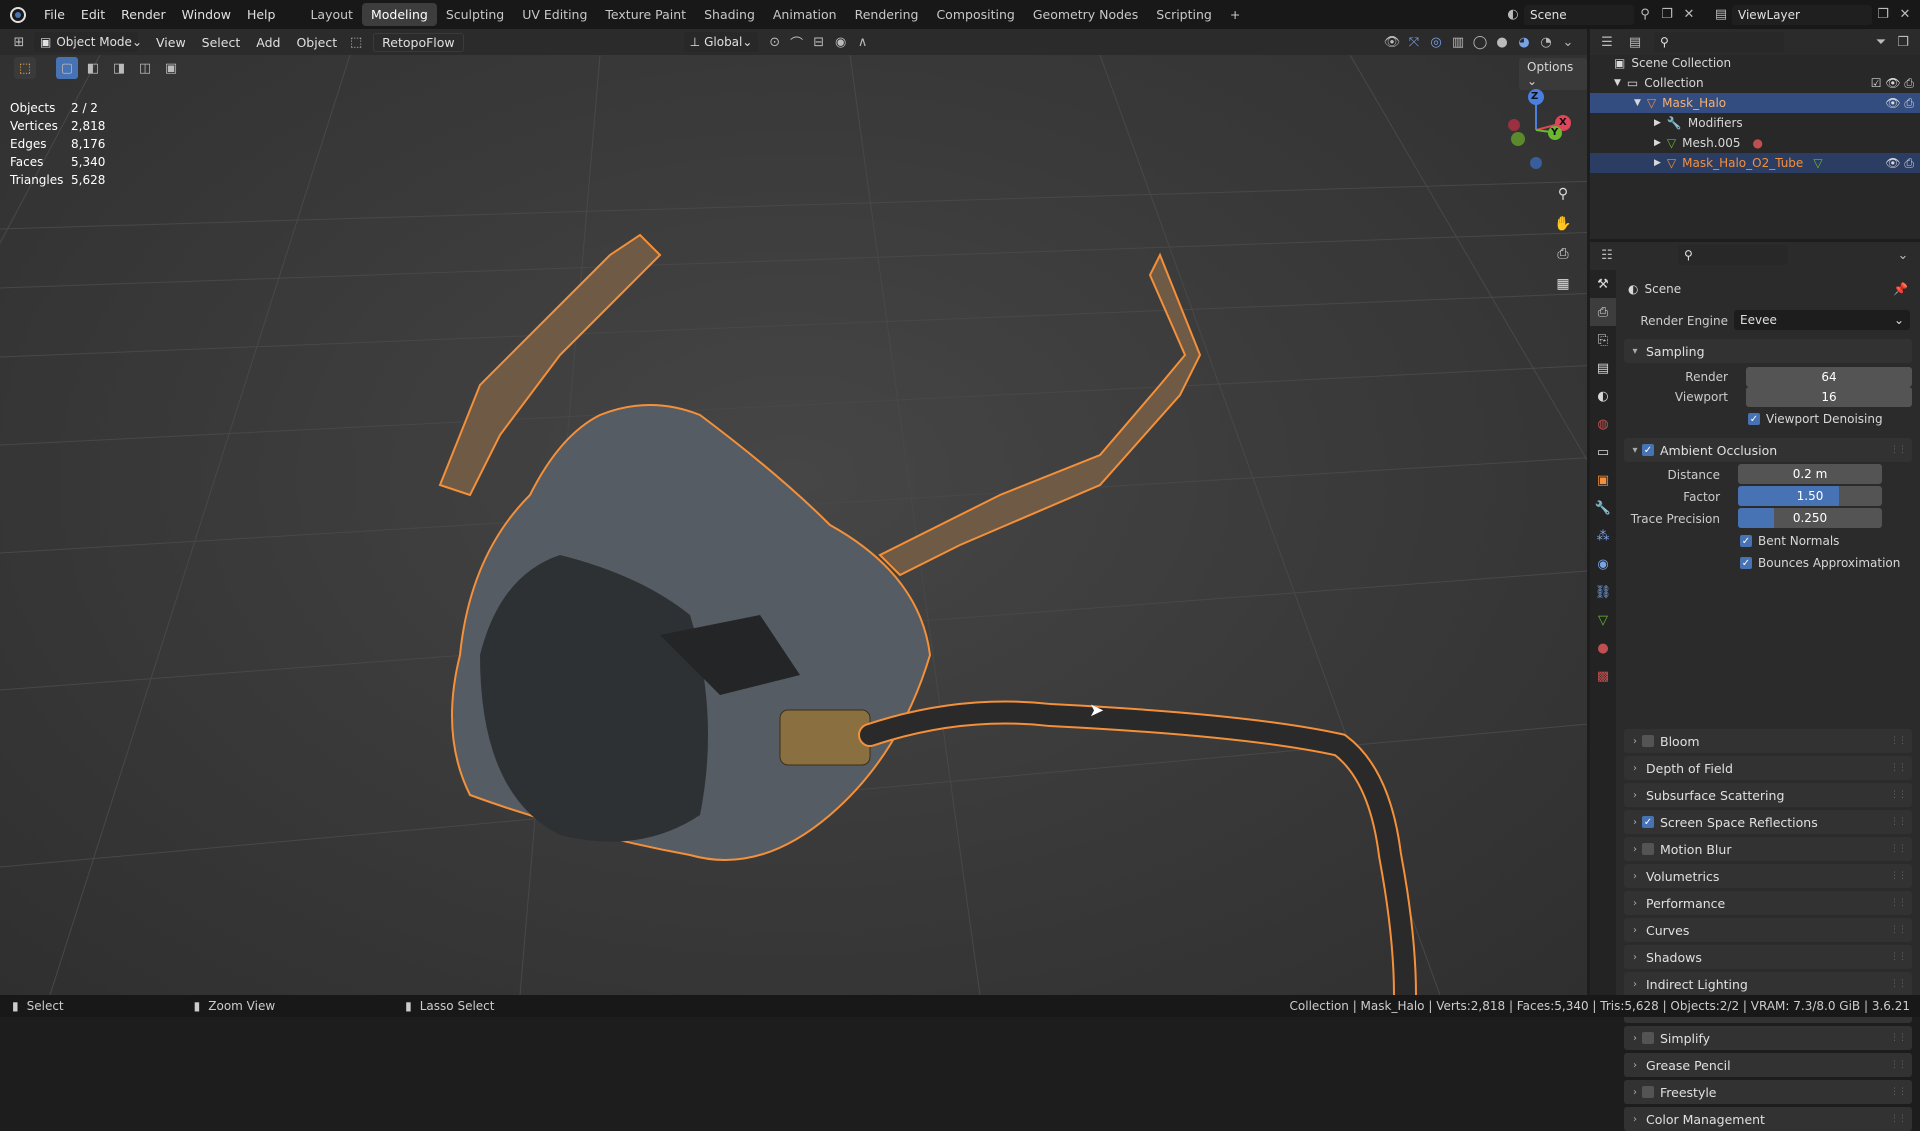 The image size is (1920, 1131). Describe the element at coordinates (1603, 312) in the screenshot. I see `render-tab-icon: ⎙` at that location.